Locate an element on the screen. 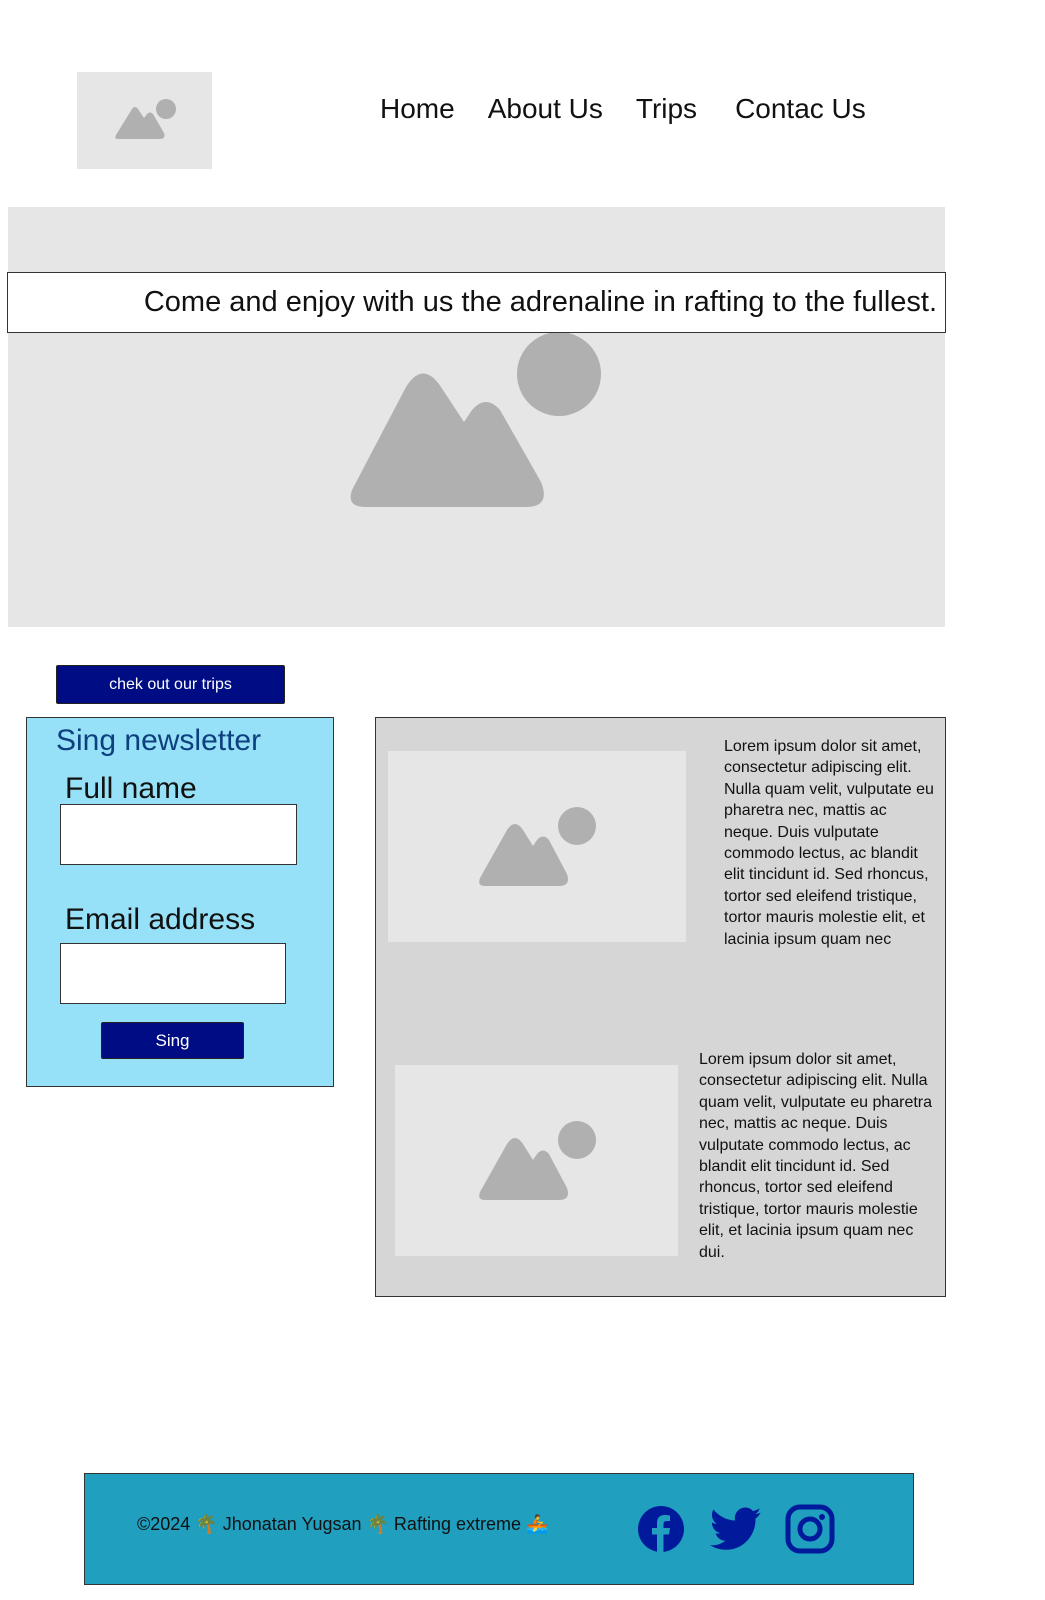  facebook-icon is located at coordinates (661, 1529).